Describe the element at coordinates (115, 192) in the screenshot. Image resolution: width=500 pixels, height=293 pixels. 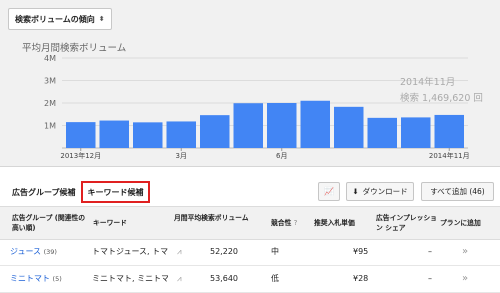
I see `tab-keyword-ideas: キーワード候補` at that location.